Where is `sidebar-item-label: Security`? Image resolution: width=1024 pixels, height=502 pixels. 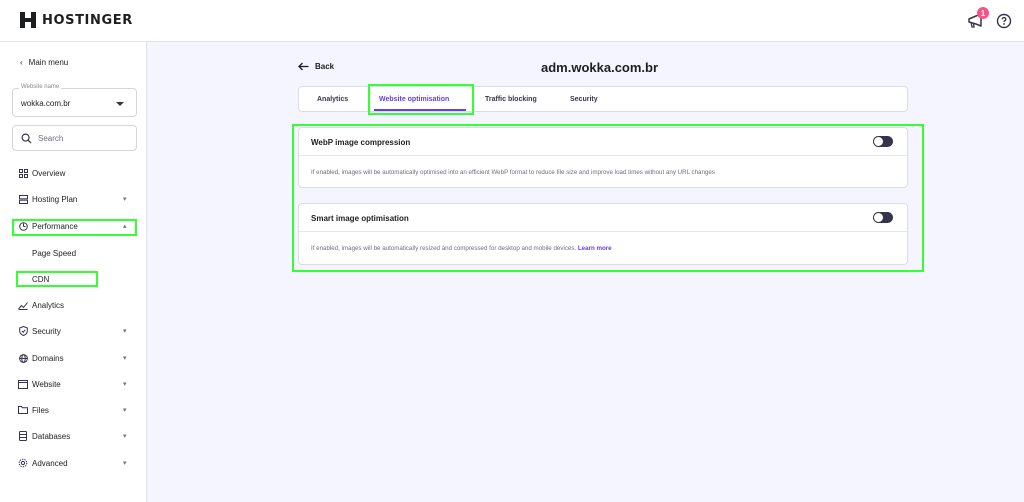
sidebar-item-label: Security is located at coordinates (46, 331).